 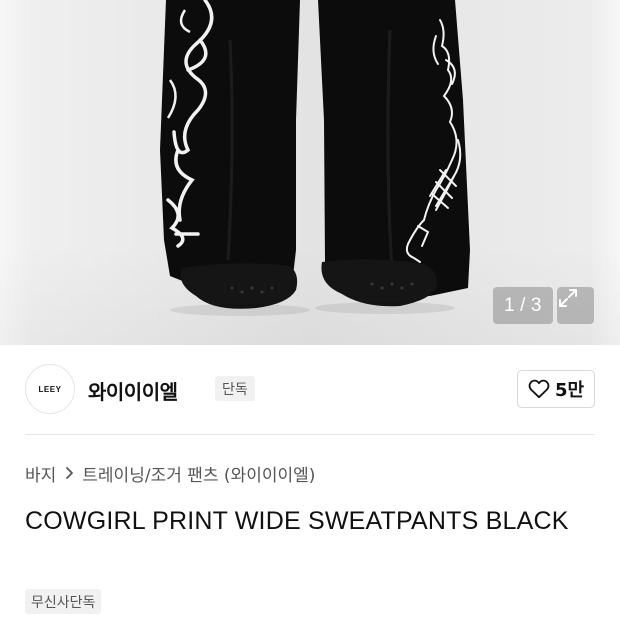 What do you see at coordinates (568, 298) in the screenshot?
I see `expand-icon` at bounding box center [568, 298].